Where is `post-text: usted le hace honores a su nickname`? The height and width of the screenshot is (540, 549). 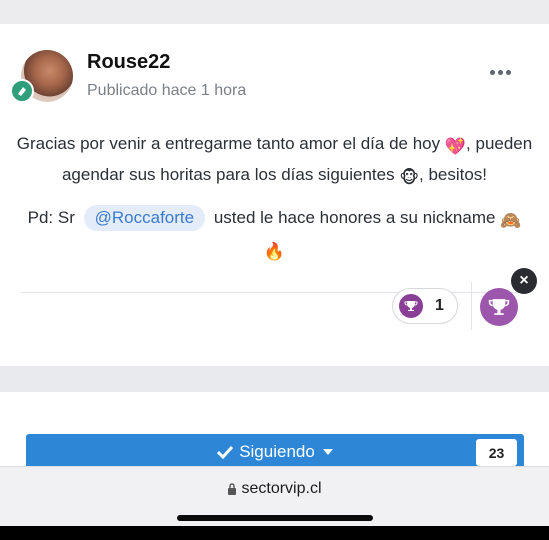
post-text: usted le hace honores a su nickname is located at coordinates (354, 217).